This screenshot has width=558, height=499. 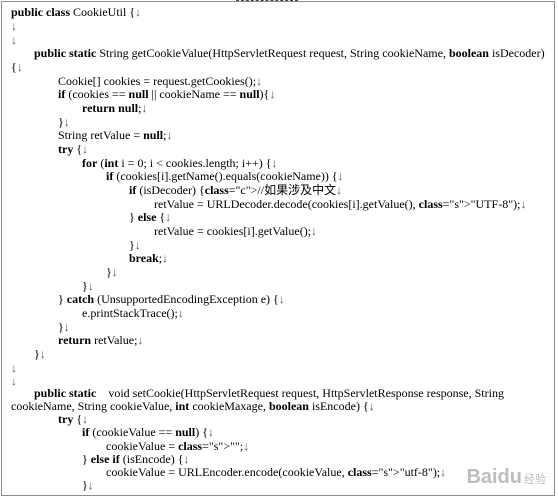 What do you see at coordinates (73, 419) in the screenshot?
I see `code-line-31: try {↓` at bounding box center [73, 419].